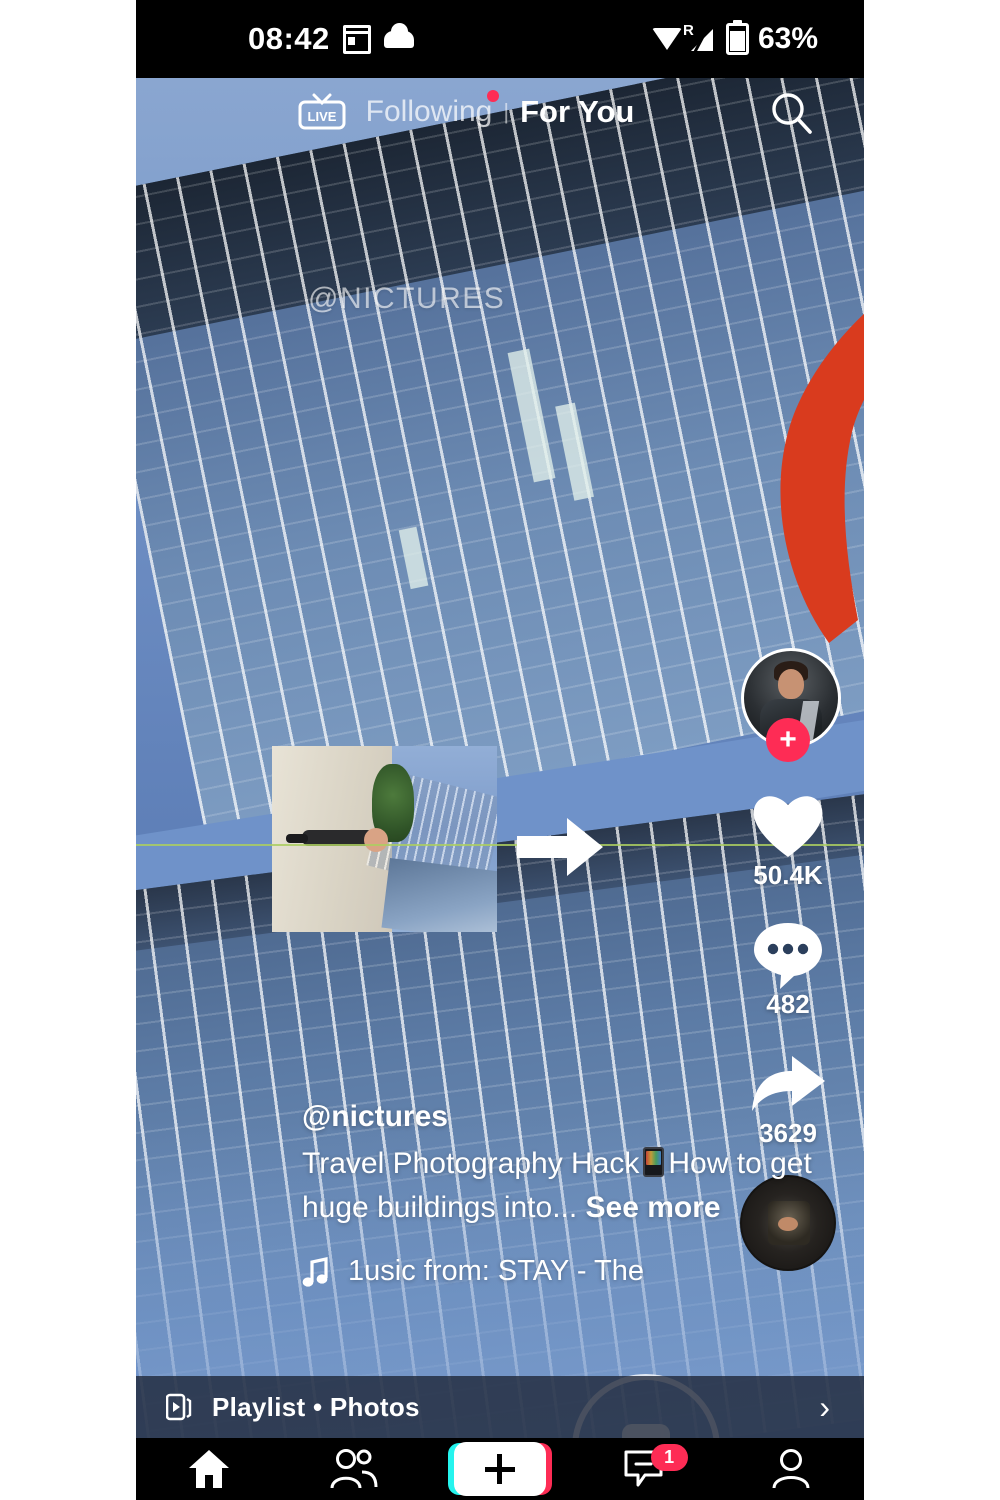  What do you see at coordinates (500, 39) in the screenshot?
I see `status-bar: 08:42 R 63%` at bounding box center [500, 39].